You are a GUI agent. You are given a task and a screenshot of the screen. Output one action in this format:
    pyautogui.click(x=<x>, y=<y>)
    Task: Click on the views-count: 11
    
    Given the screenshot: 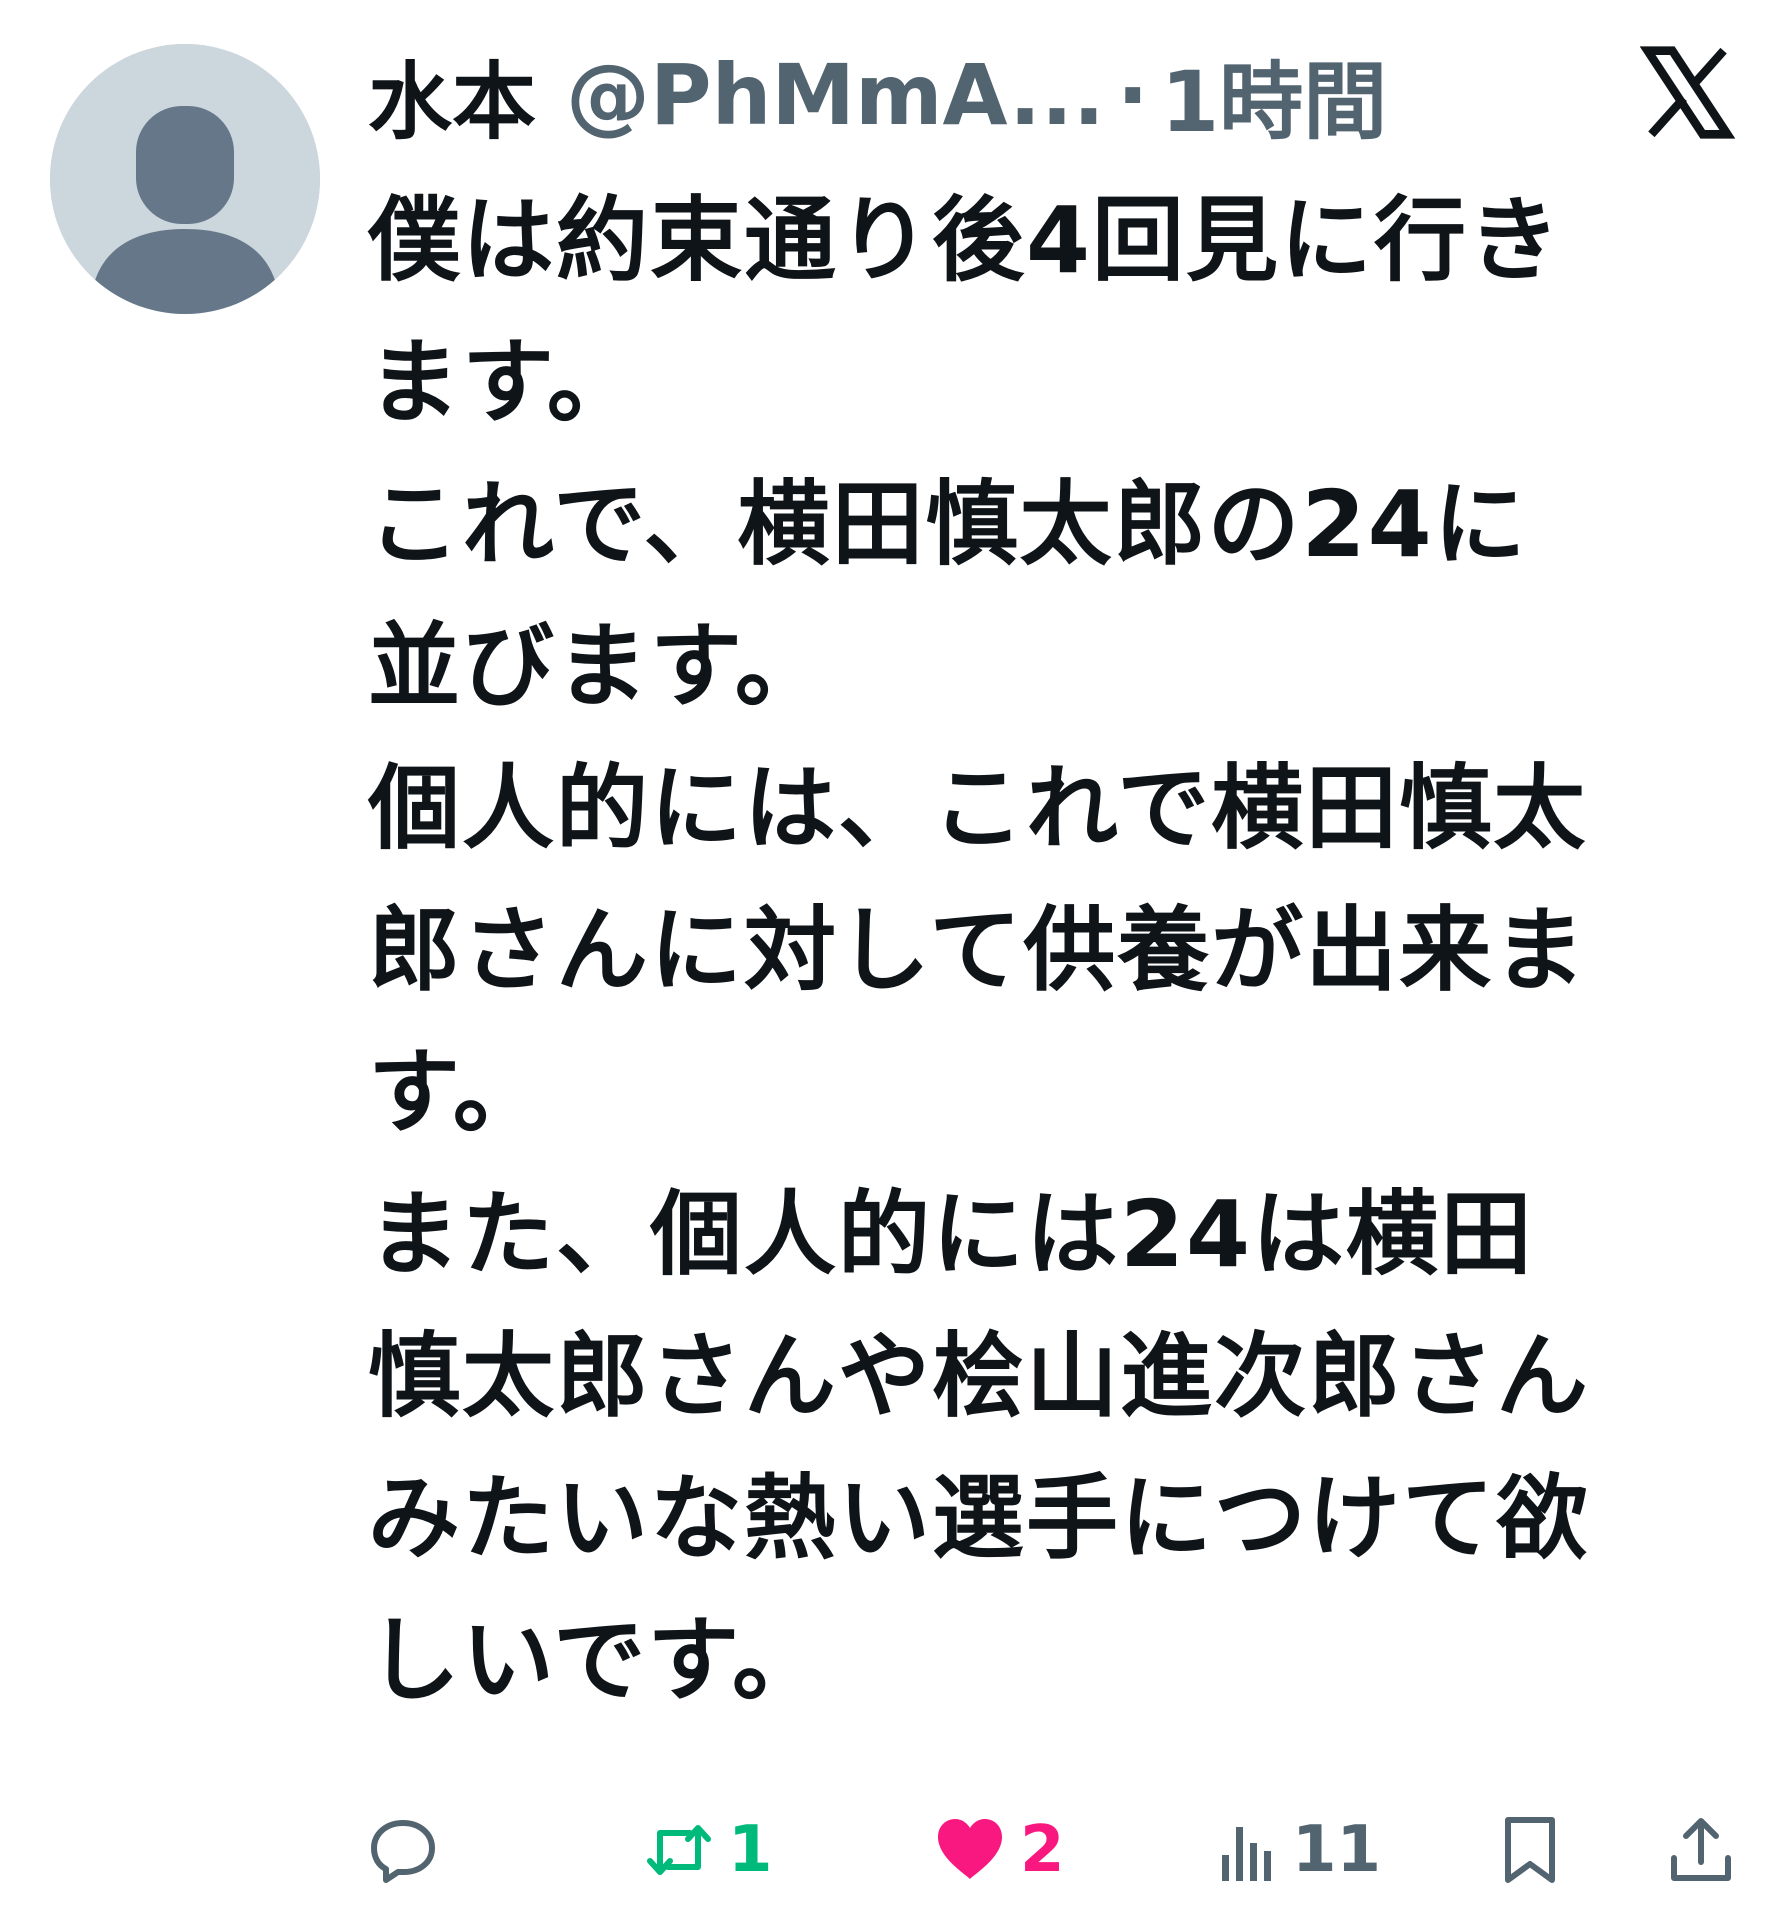 What is the action you would take?
    pyautogui.click(x=1337, y=1850)
    